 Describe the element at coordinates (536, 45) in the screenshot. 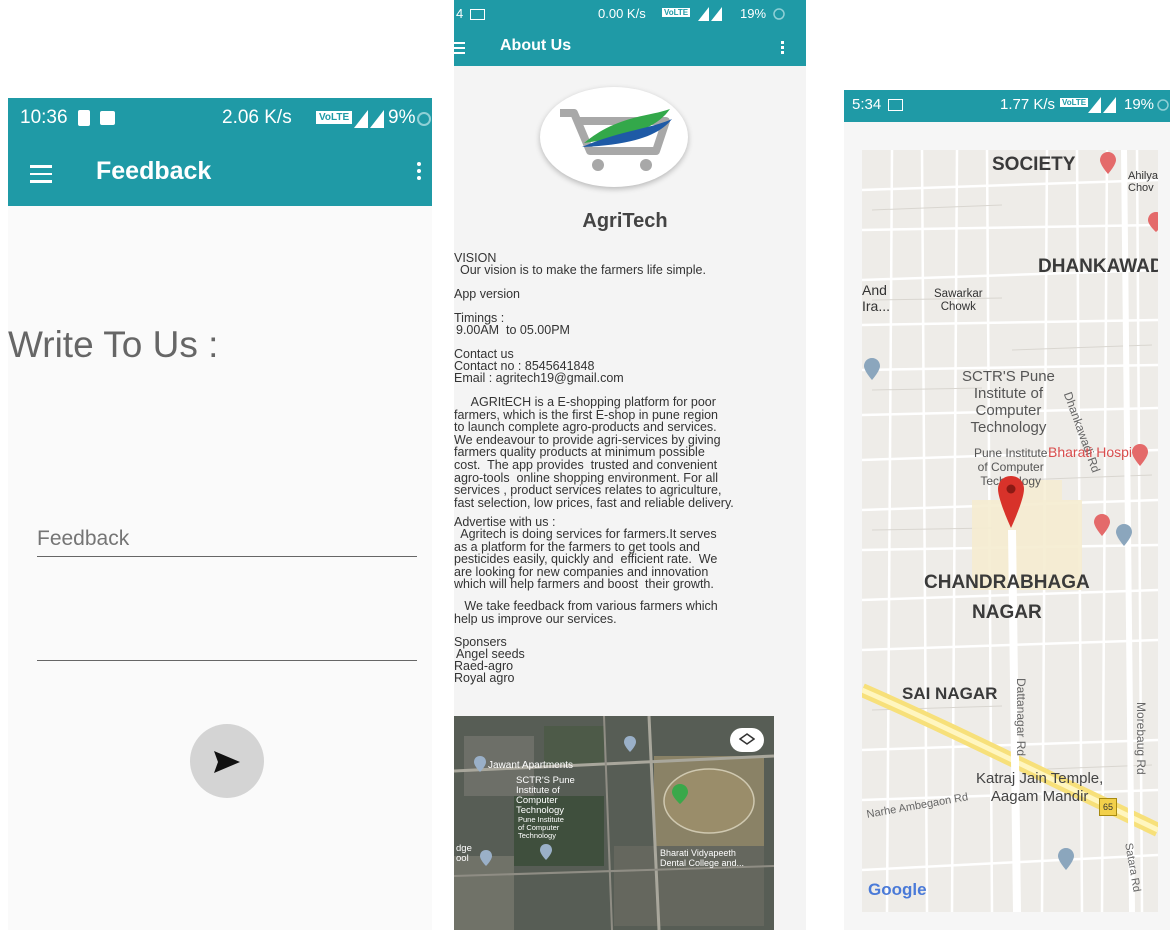

I see `toolbar-title: About Us` at that location.